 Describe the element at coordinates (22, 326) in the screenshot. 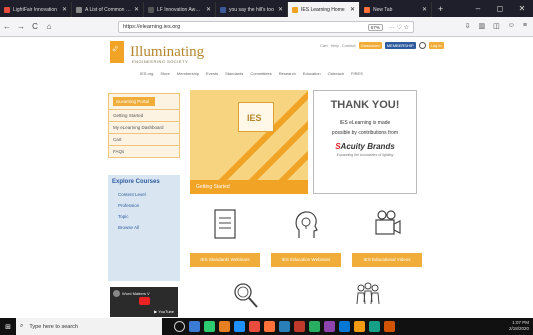

I see `search-icon: ⌕` at that location.